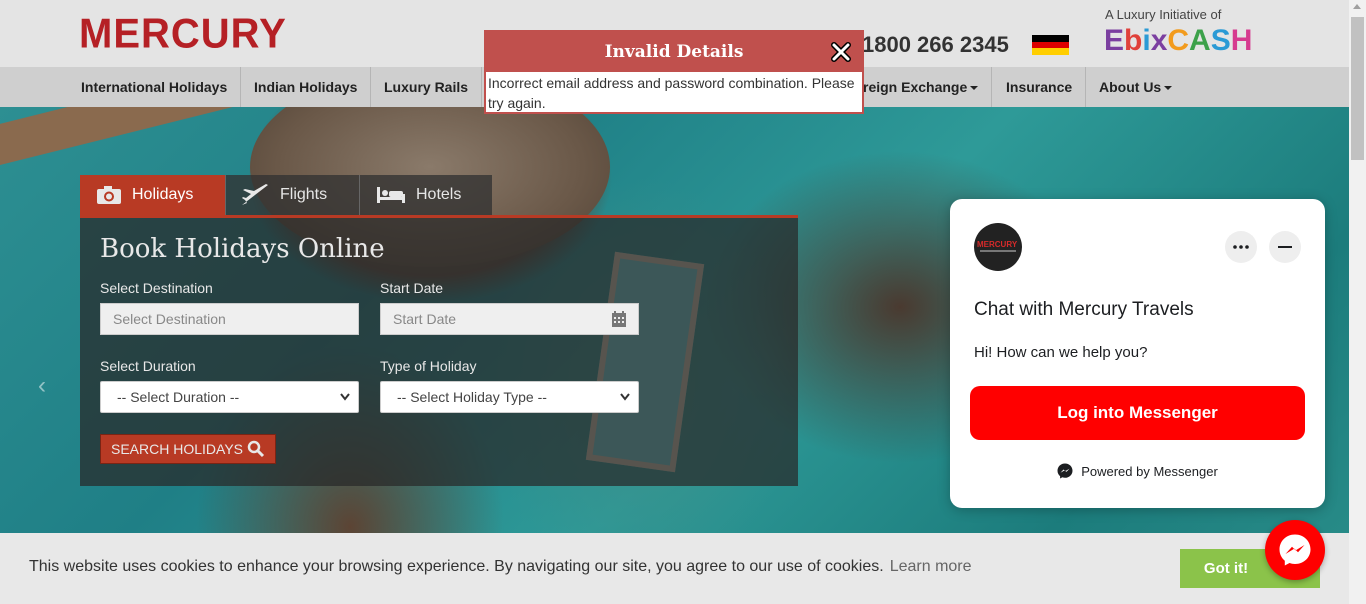 The width and height of the screenshot is (1366, 604). Describe the element at coordinates (256, 449) in the screenshot. I see `search-icon` at that location.